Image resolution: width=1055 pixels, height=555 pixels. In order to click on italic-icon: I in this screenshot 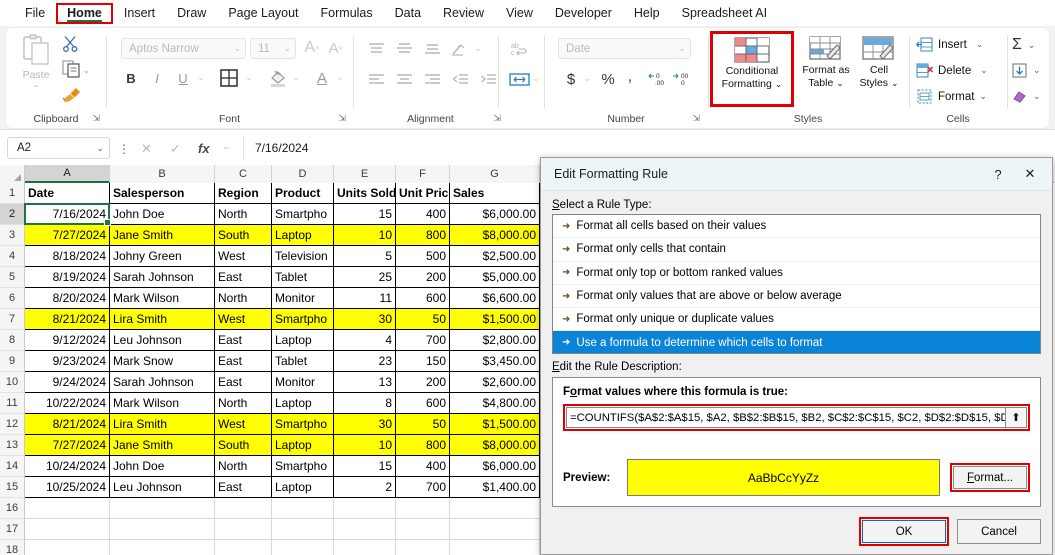, I will do `click(157, 78)`.